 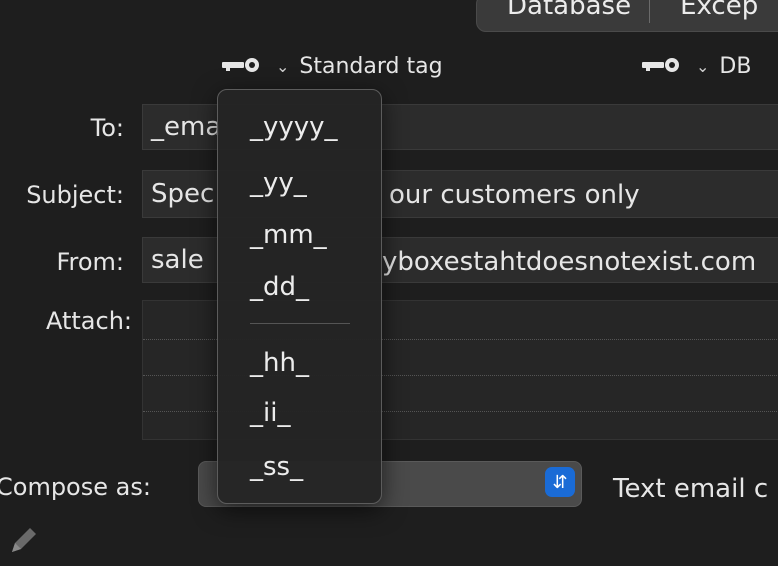 What do you see at coordinates (294, 127) in the screenshot?
I see `menu-item-yyyy: _yyyy_` at bounding box center [294, 127].